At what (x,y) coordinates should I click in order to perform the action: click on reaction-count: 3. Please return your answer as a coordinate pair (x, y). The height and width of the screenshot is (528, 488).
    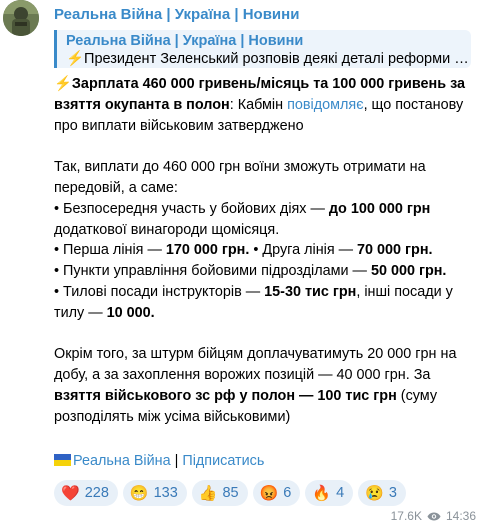
    Looking at the image, I should click on (392, 493).